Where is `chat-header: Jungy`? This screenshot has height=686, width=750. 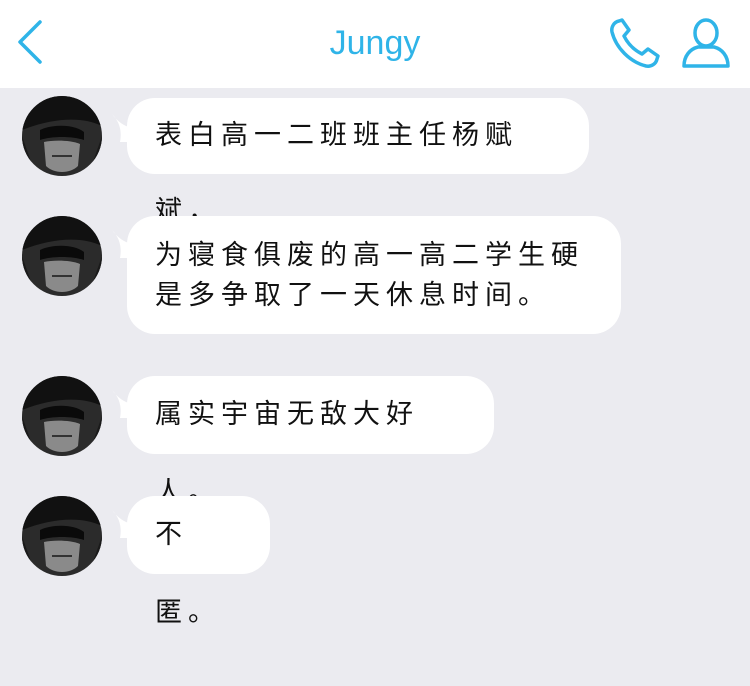 chat-header: Jungy is located at coordinates (375, 44).